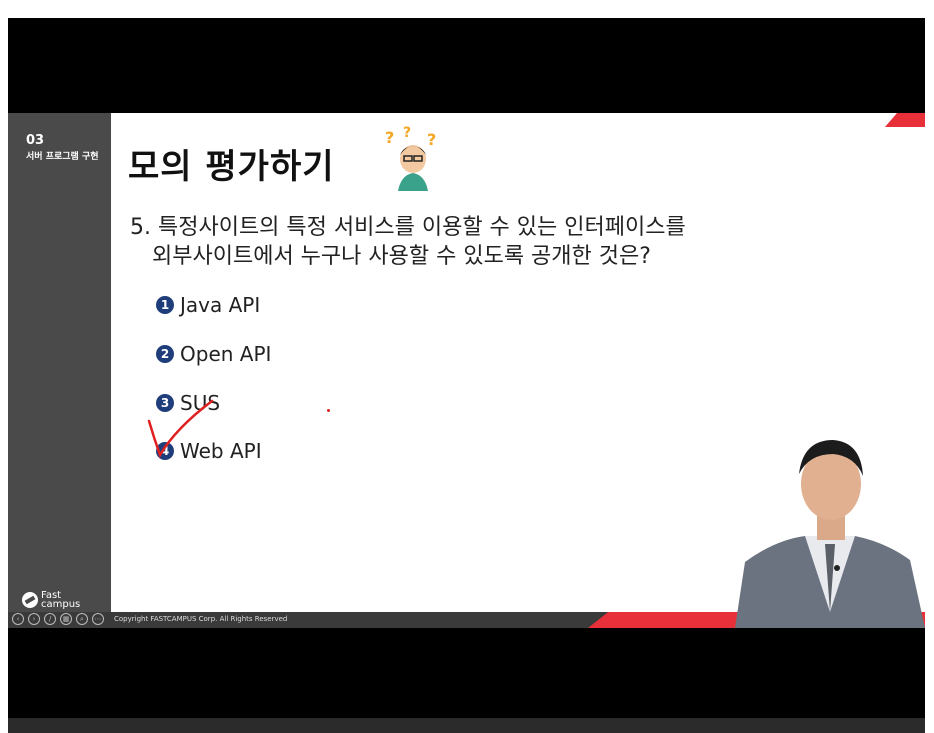 The height and width of the screenshot is (733, 934). Describe the element at coordinates (401, 256) in the screenshot. I see `question-line-2: 외부사이트에서 누구나 사용할 수 있도록 공개한 것은?` at that location.